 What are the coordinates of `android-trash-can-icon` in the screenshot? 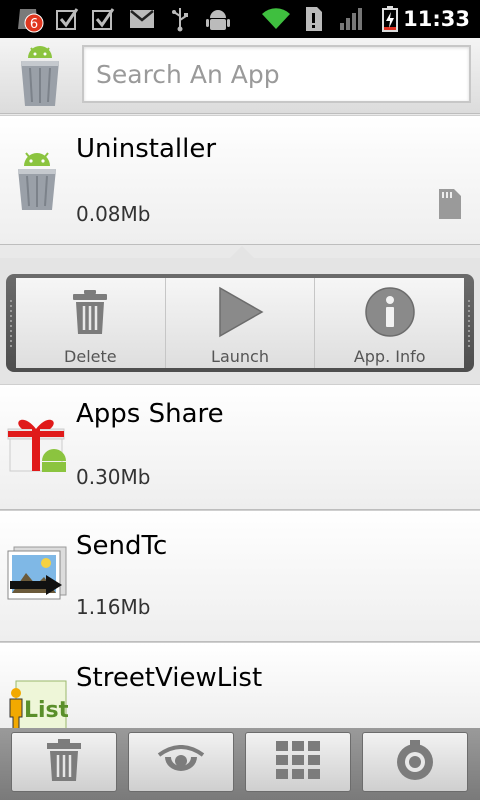 It's located at (37, 181).